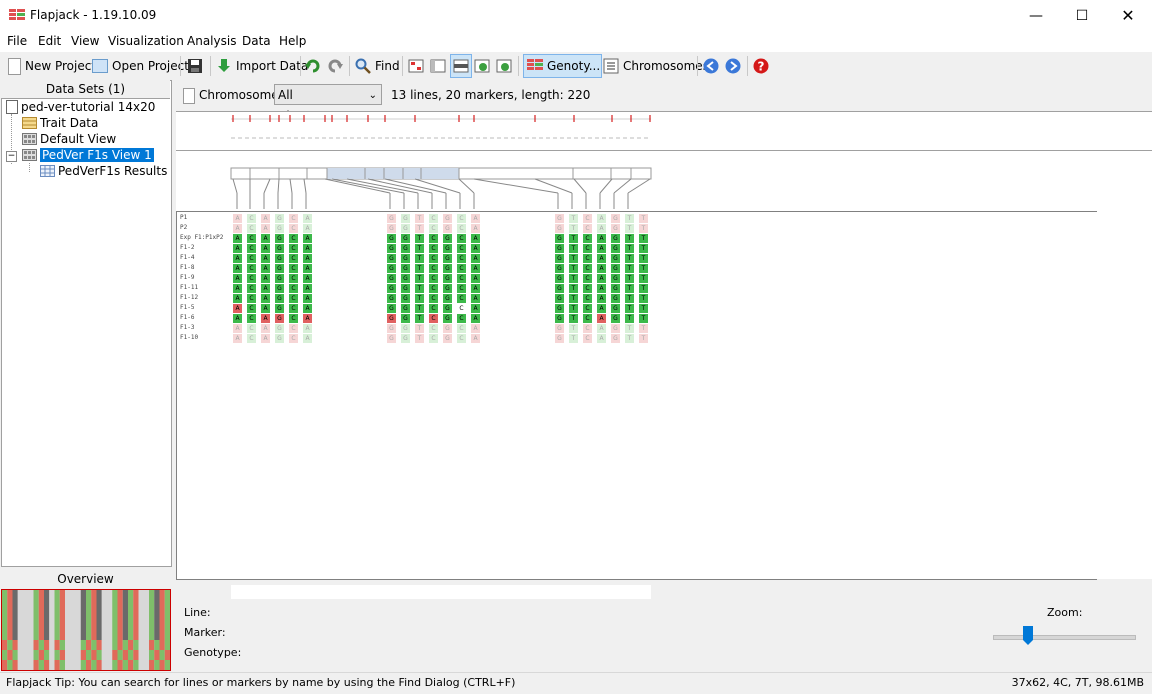  Describe the element at coordinates (313, 66) in the screenshot. I see `undo-button` at that location.